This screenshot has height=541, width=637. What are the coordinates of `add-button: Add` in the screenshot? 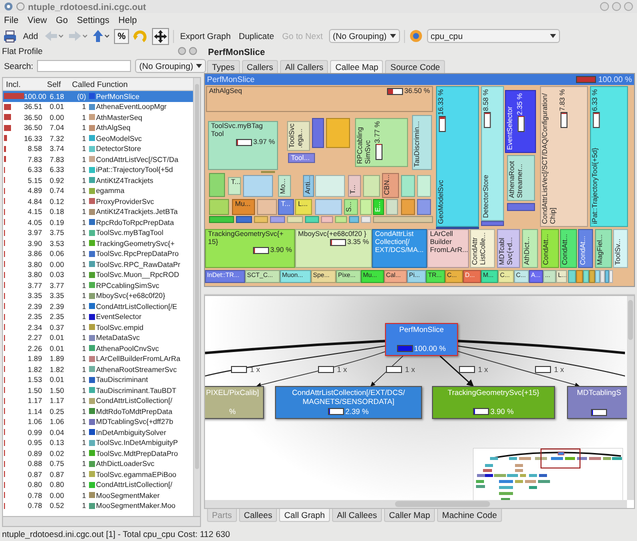 It's located at (30, 36).